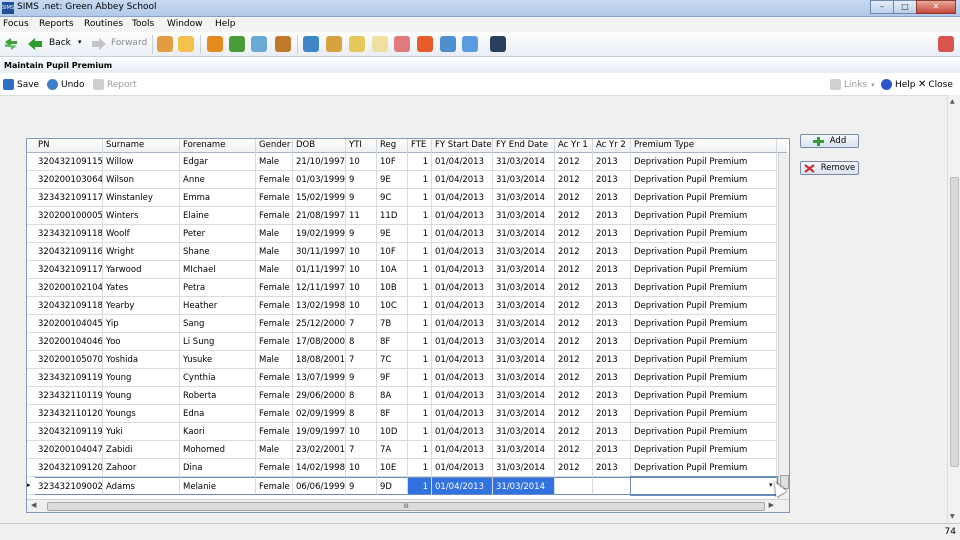 This screenshot has height=540, width=960. Describe the element at coordinates (470, 44) in the screenshot. I see `users-icon` at that location.